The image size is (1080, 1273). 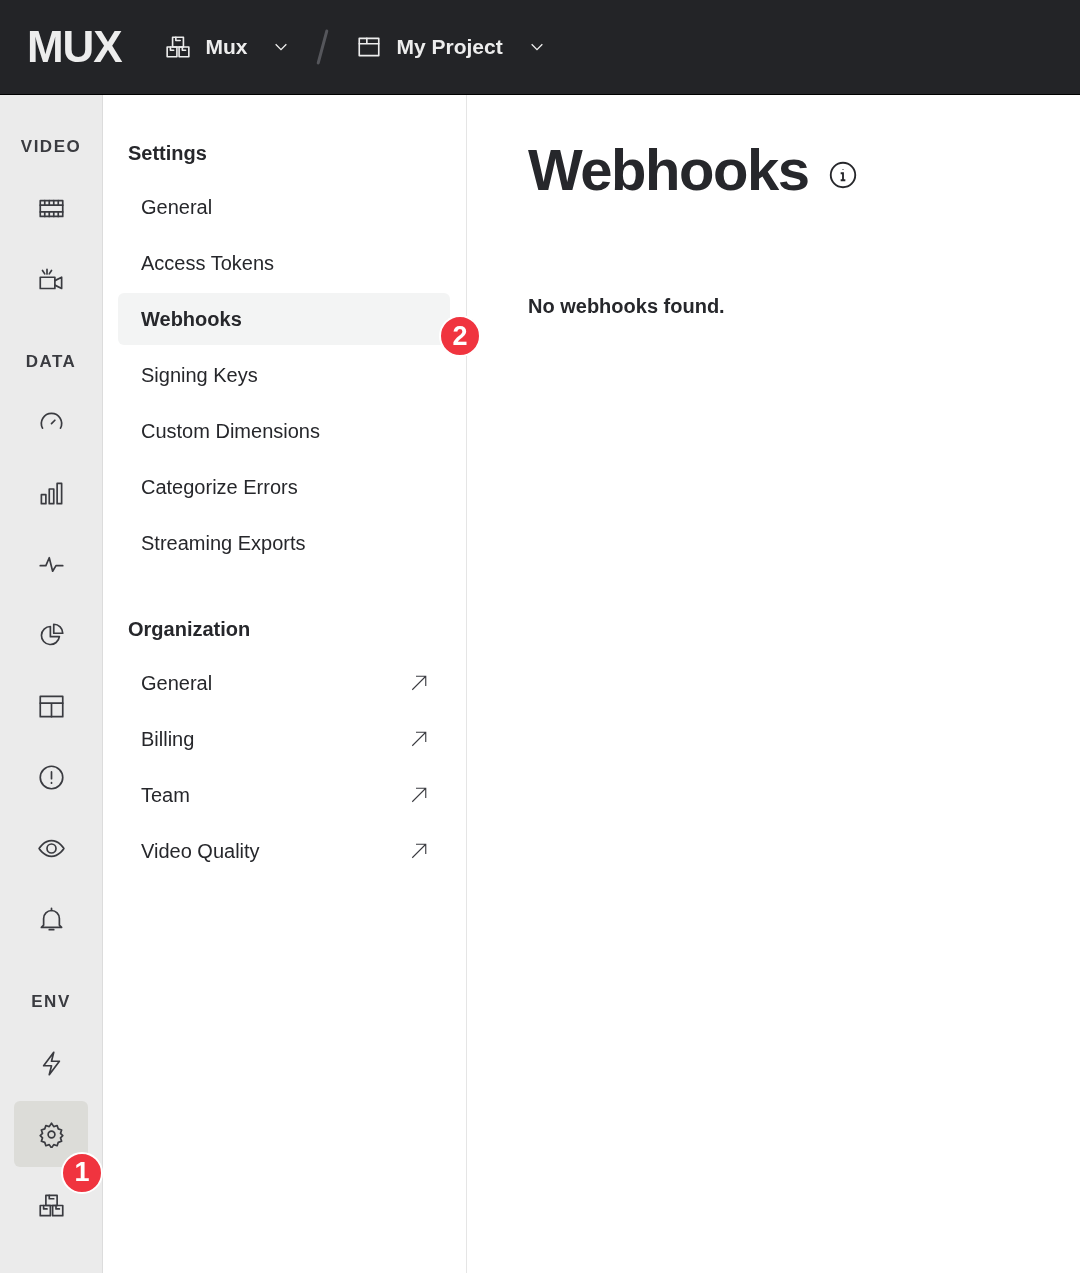 What do you see at coordinates (51, 1134) in the screenshot?
I see `settings-icon` at bounding box center [51, 1134].